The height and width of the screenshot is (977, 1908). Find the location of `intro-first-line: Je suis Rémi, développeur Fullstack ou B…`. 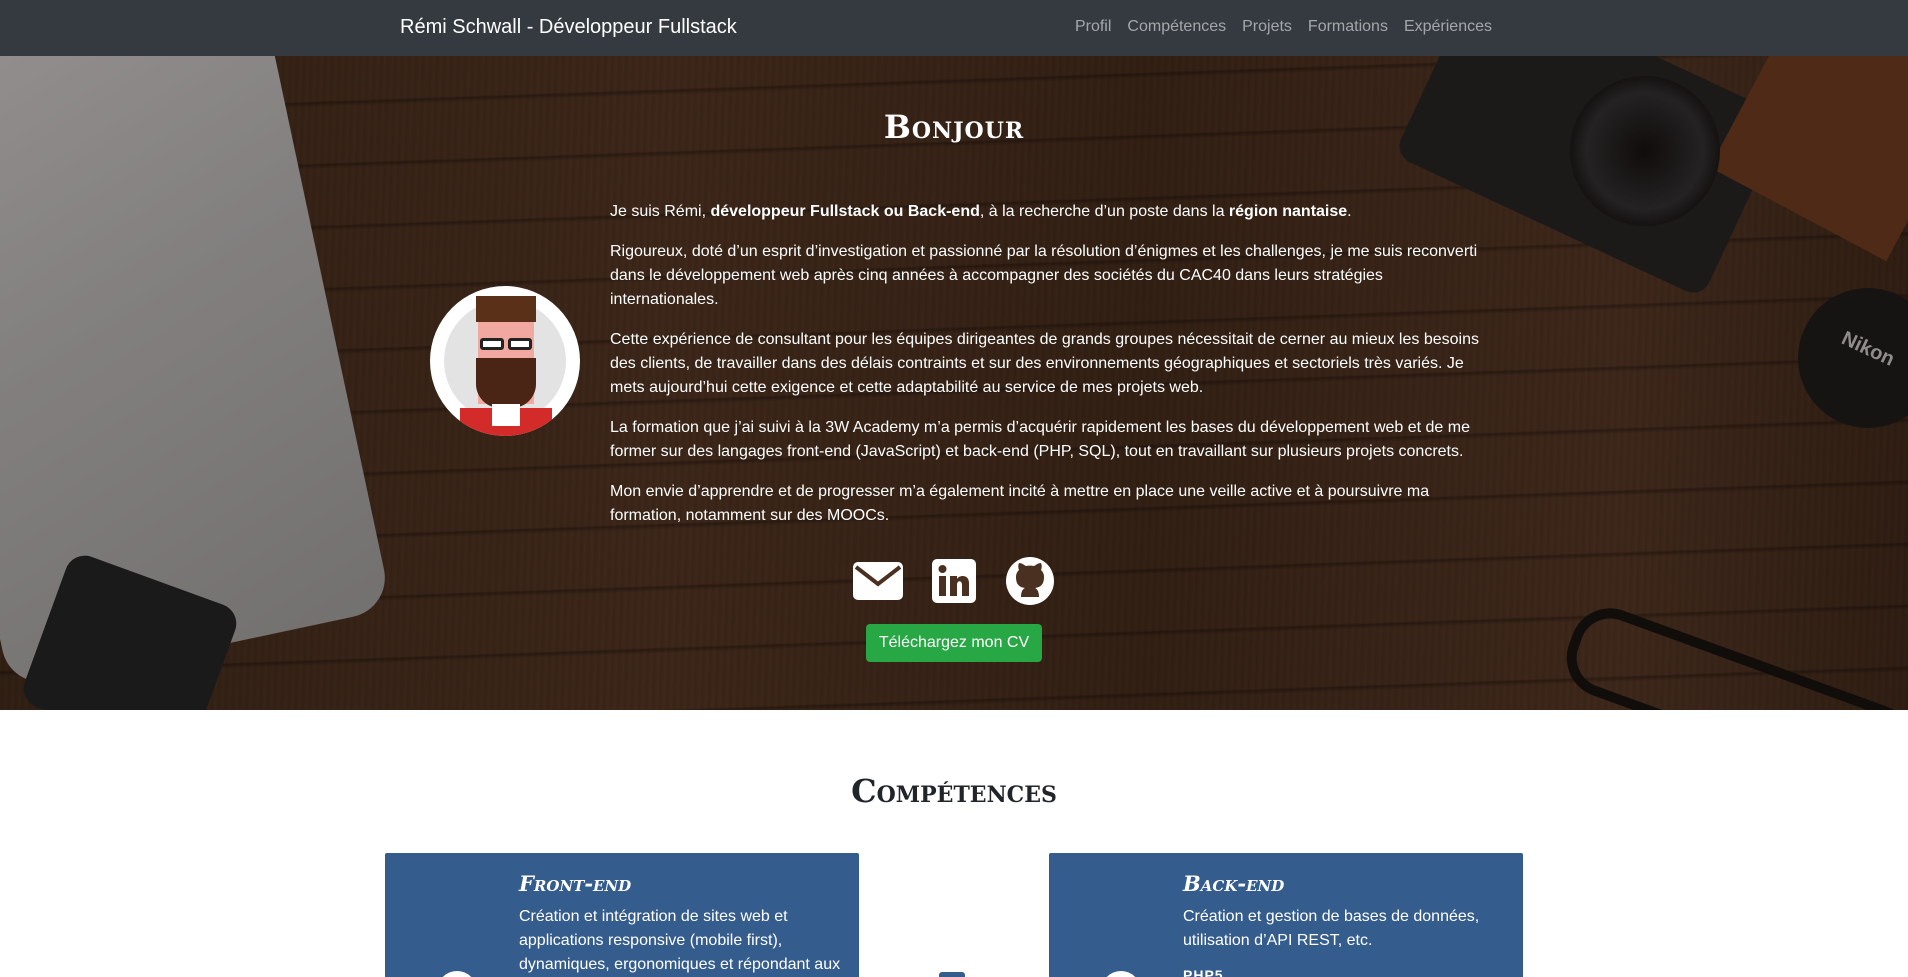

intro-first-line: Je suis Rémi, développeur Fullstack ou B… is located at coordinates (981, 211).